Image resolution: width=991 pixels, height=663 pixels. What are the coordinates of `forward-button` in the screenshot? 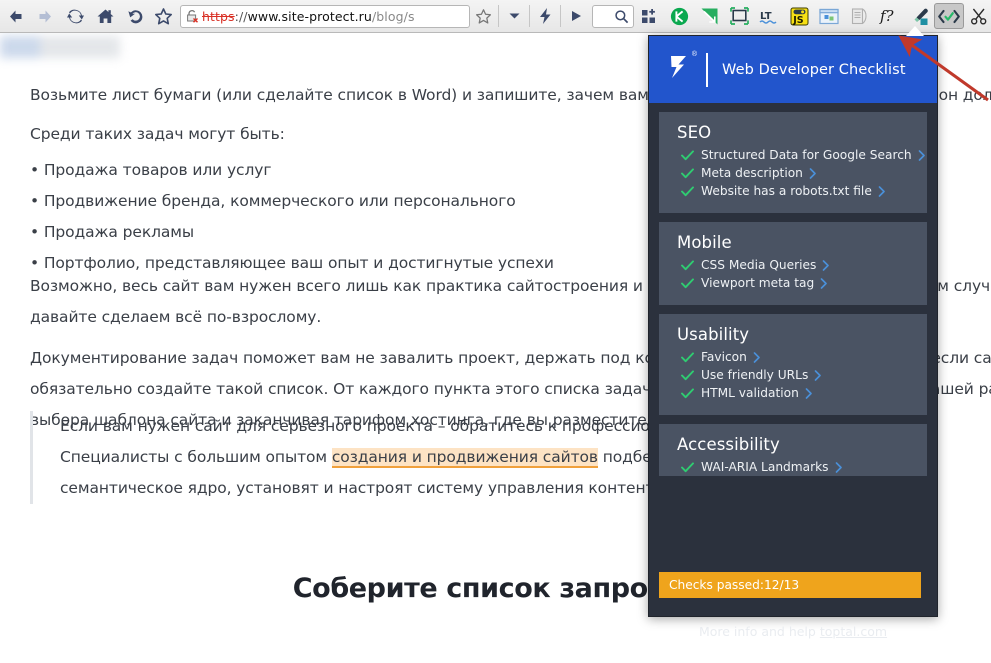 It's located at (45, 16).